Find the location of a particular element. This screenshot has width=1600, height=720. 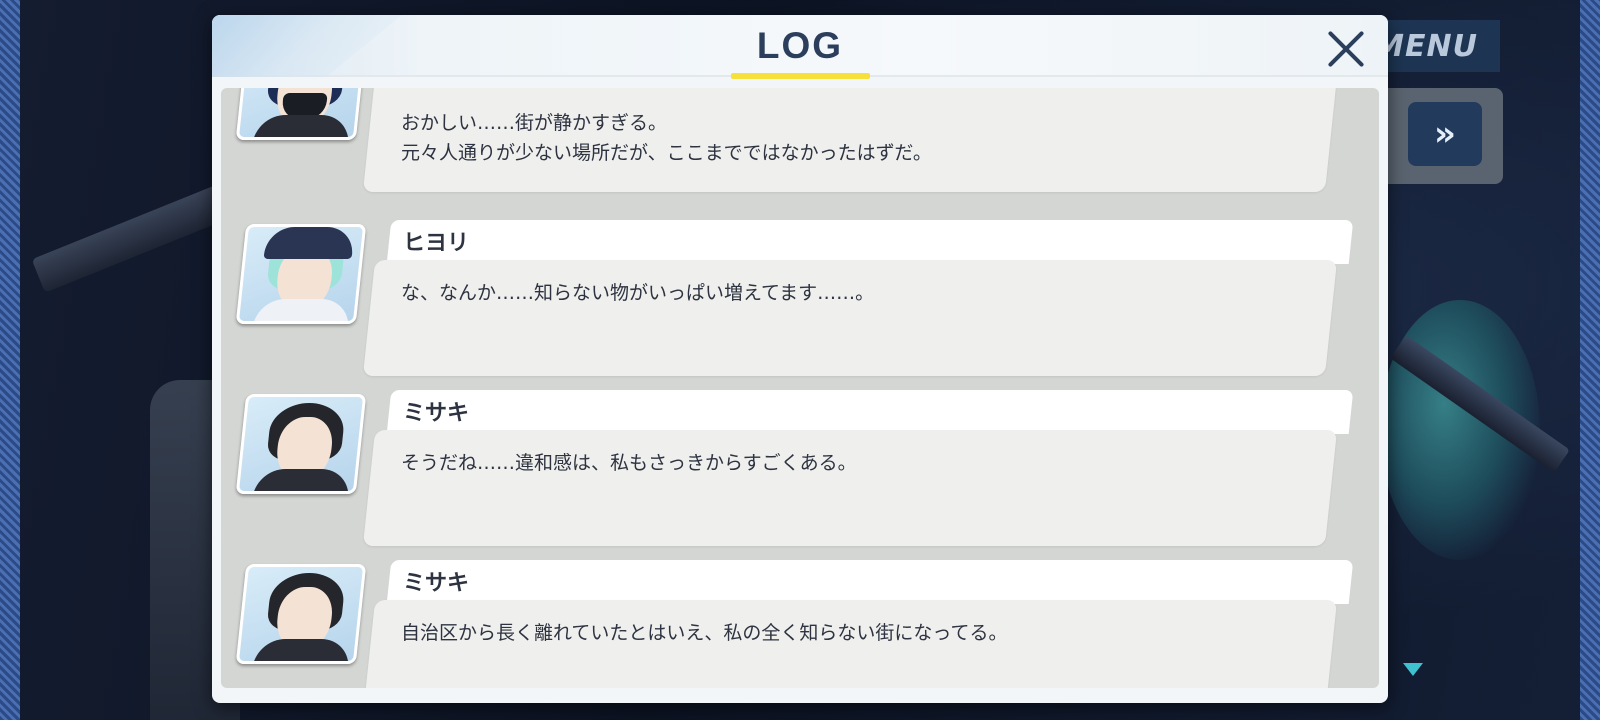

fast-forward-button: » is located at coordinates (1445, 134).